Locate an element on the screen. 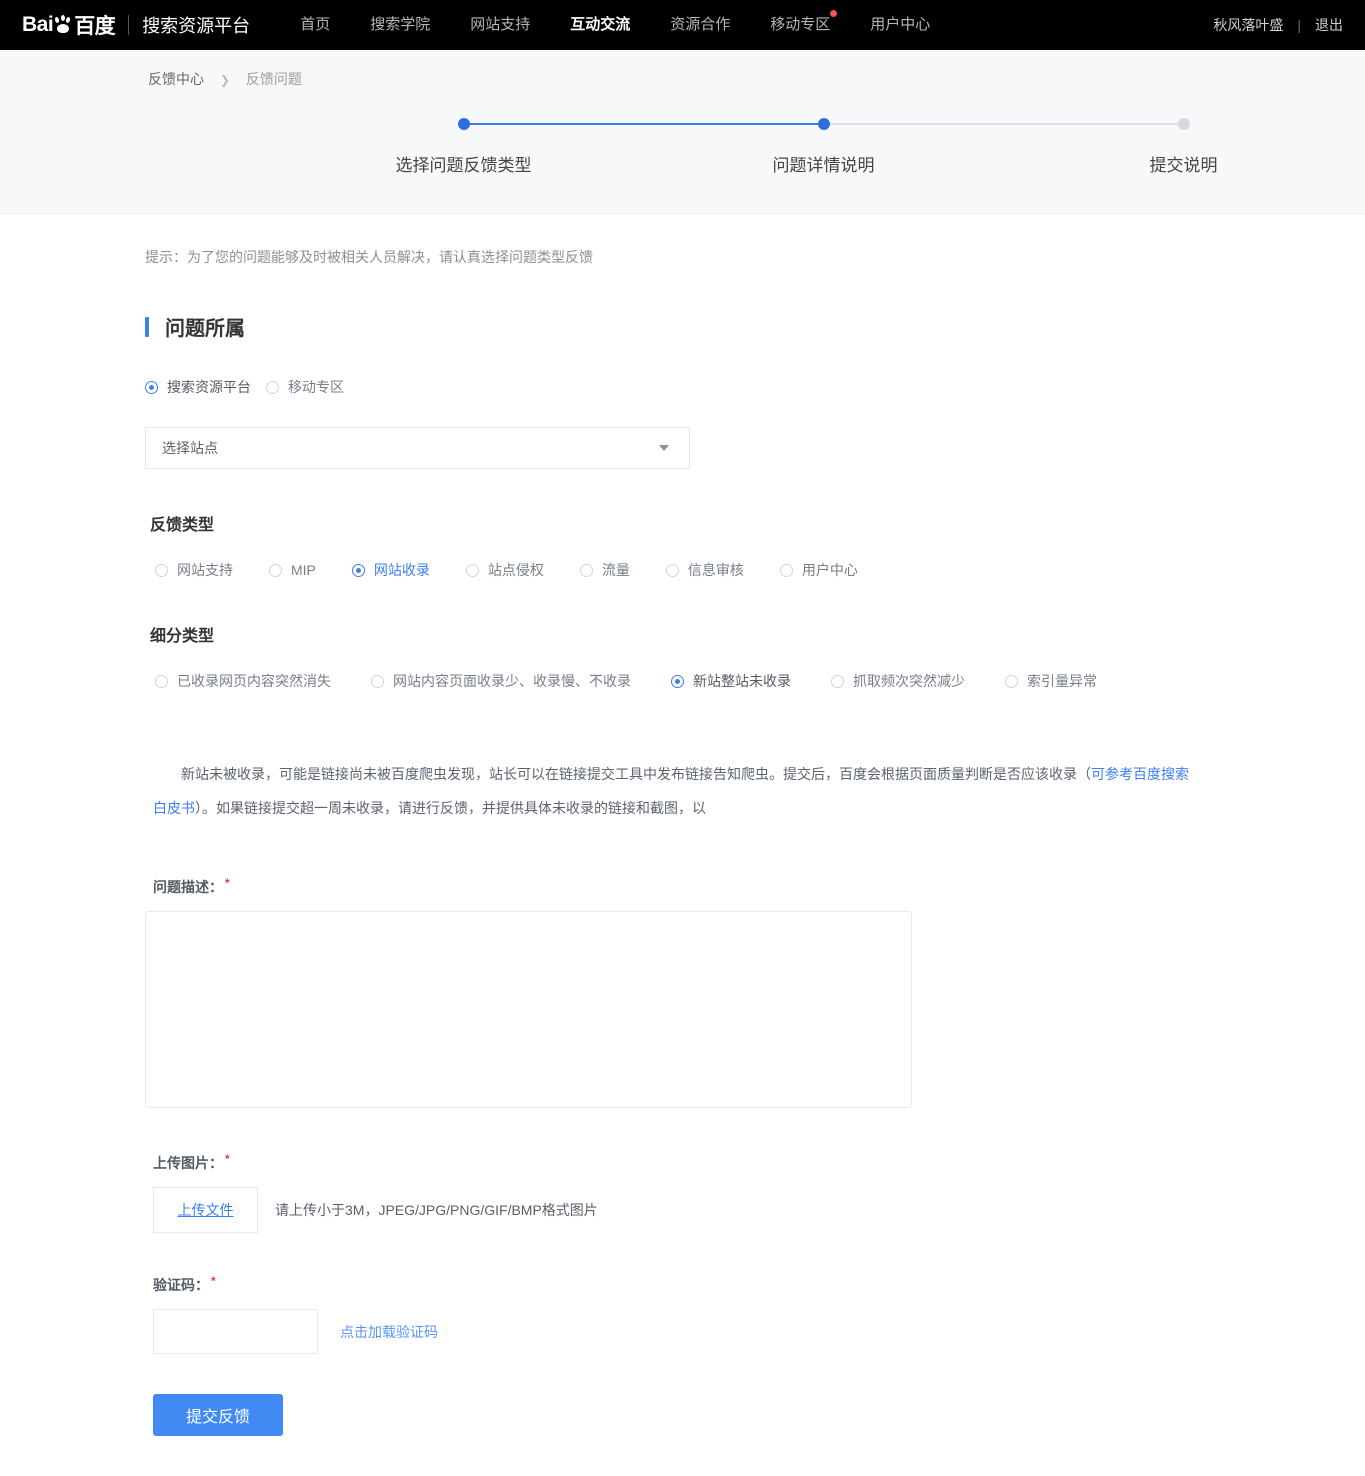 The width and height of the screenshot is (1365, 1476). sub-type-title: 细分类型 is located at coordinates (182, 636).